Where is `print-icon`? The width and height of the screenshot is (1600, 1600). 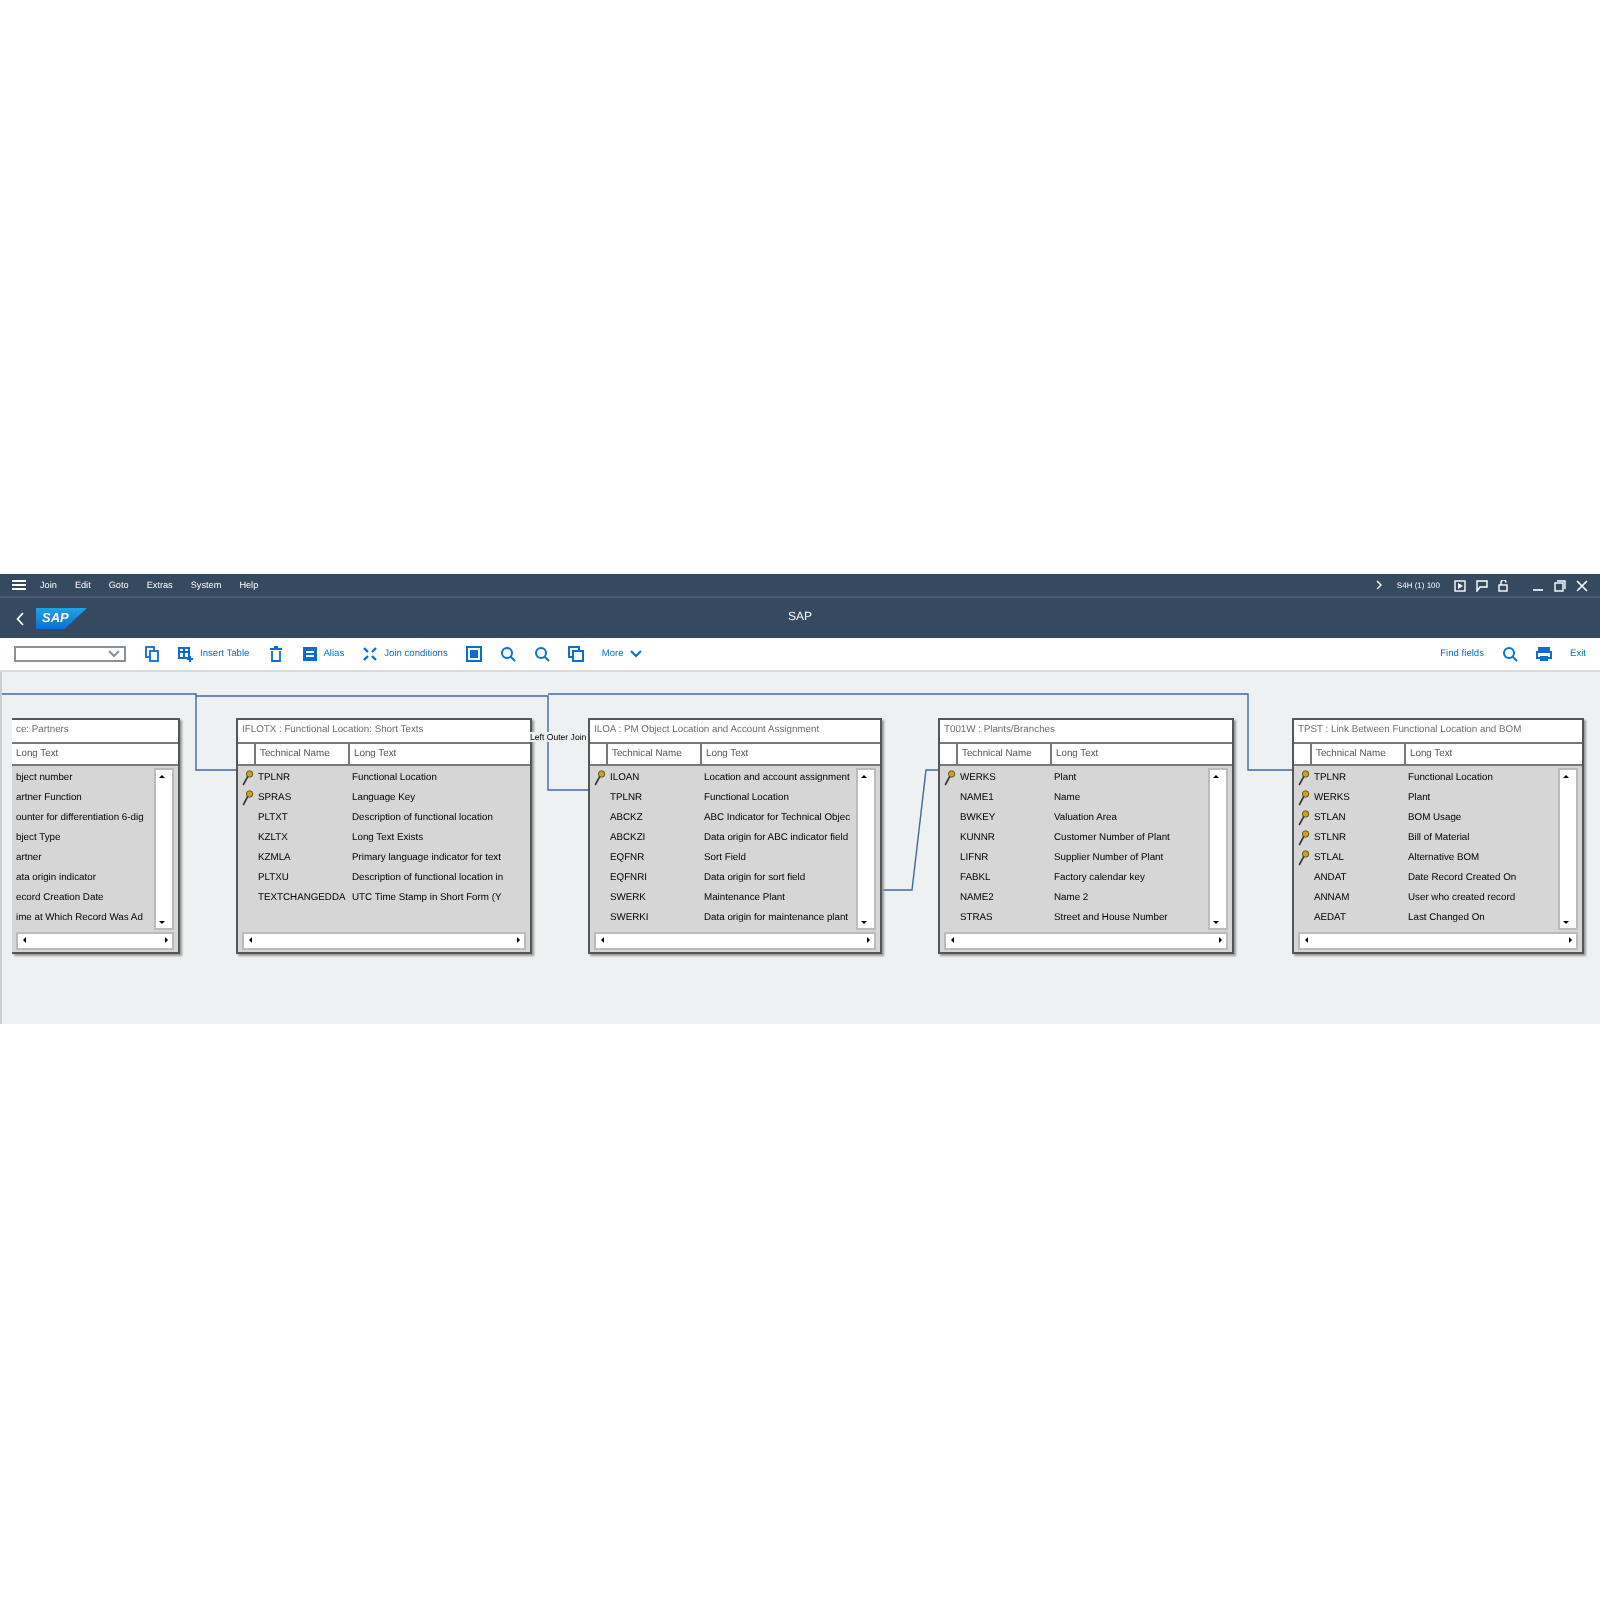 print-icon is located at coordinates (1544, 654).